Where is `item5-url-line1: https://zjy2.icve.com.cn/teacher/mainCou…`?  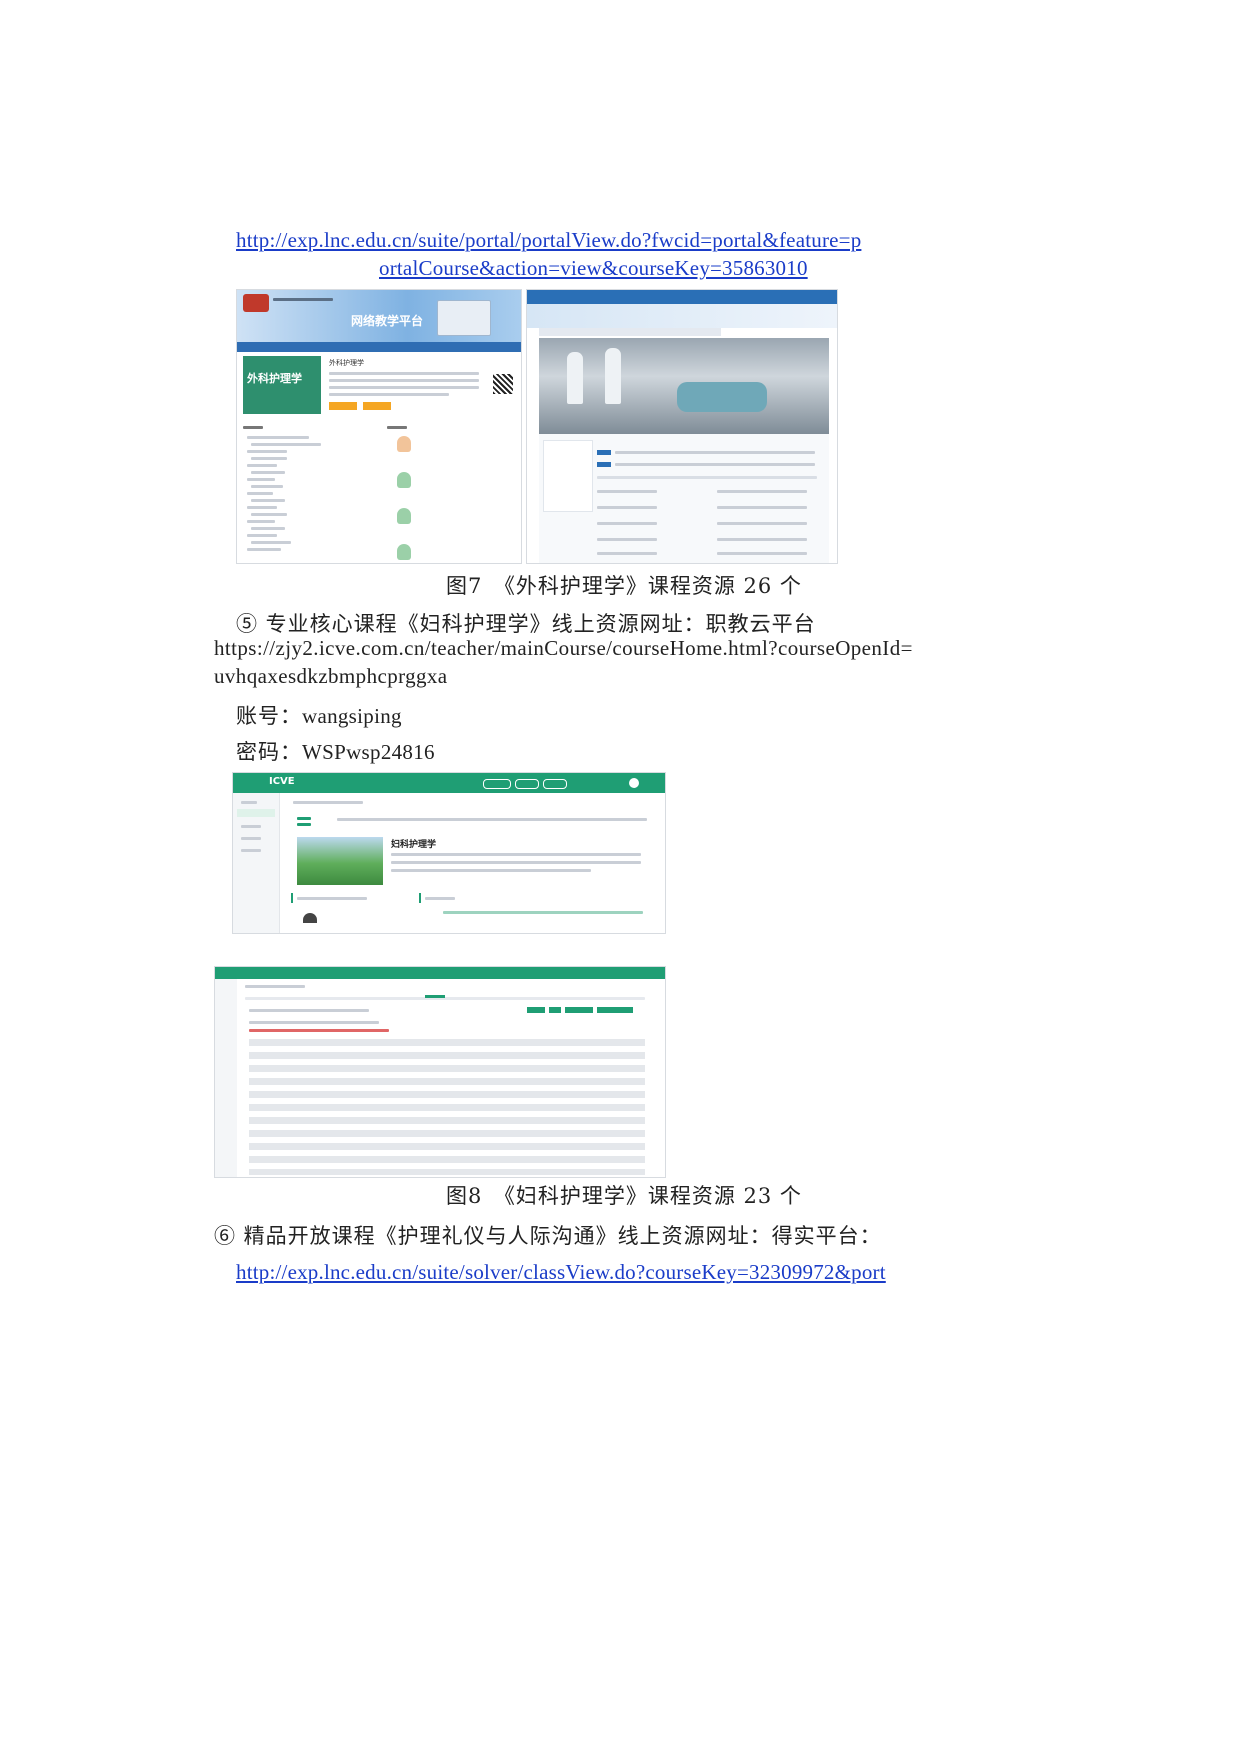 item5-url-line1: https://zjy2.icve.com.cn/teacher/mainCou… is located at coordinates (563, 648).